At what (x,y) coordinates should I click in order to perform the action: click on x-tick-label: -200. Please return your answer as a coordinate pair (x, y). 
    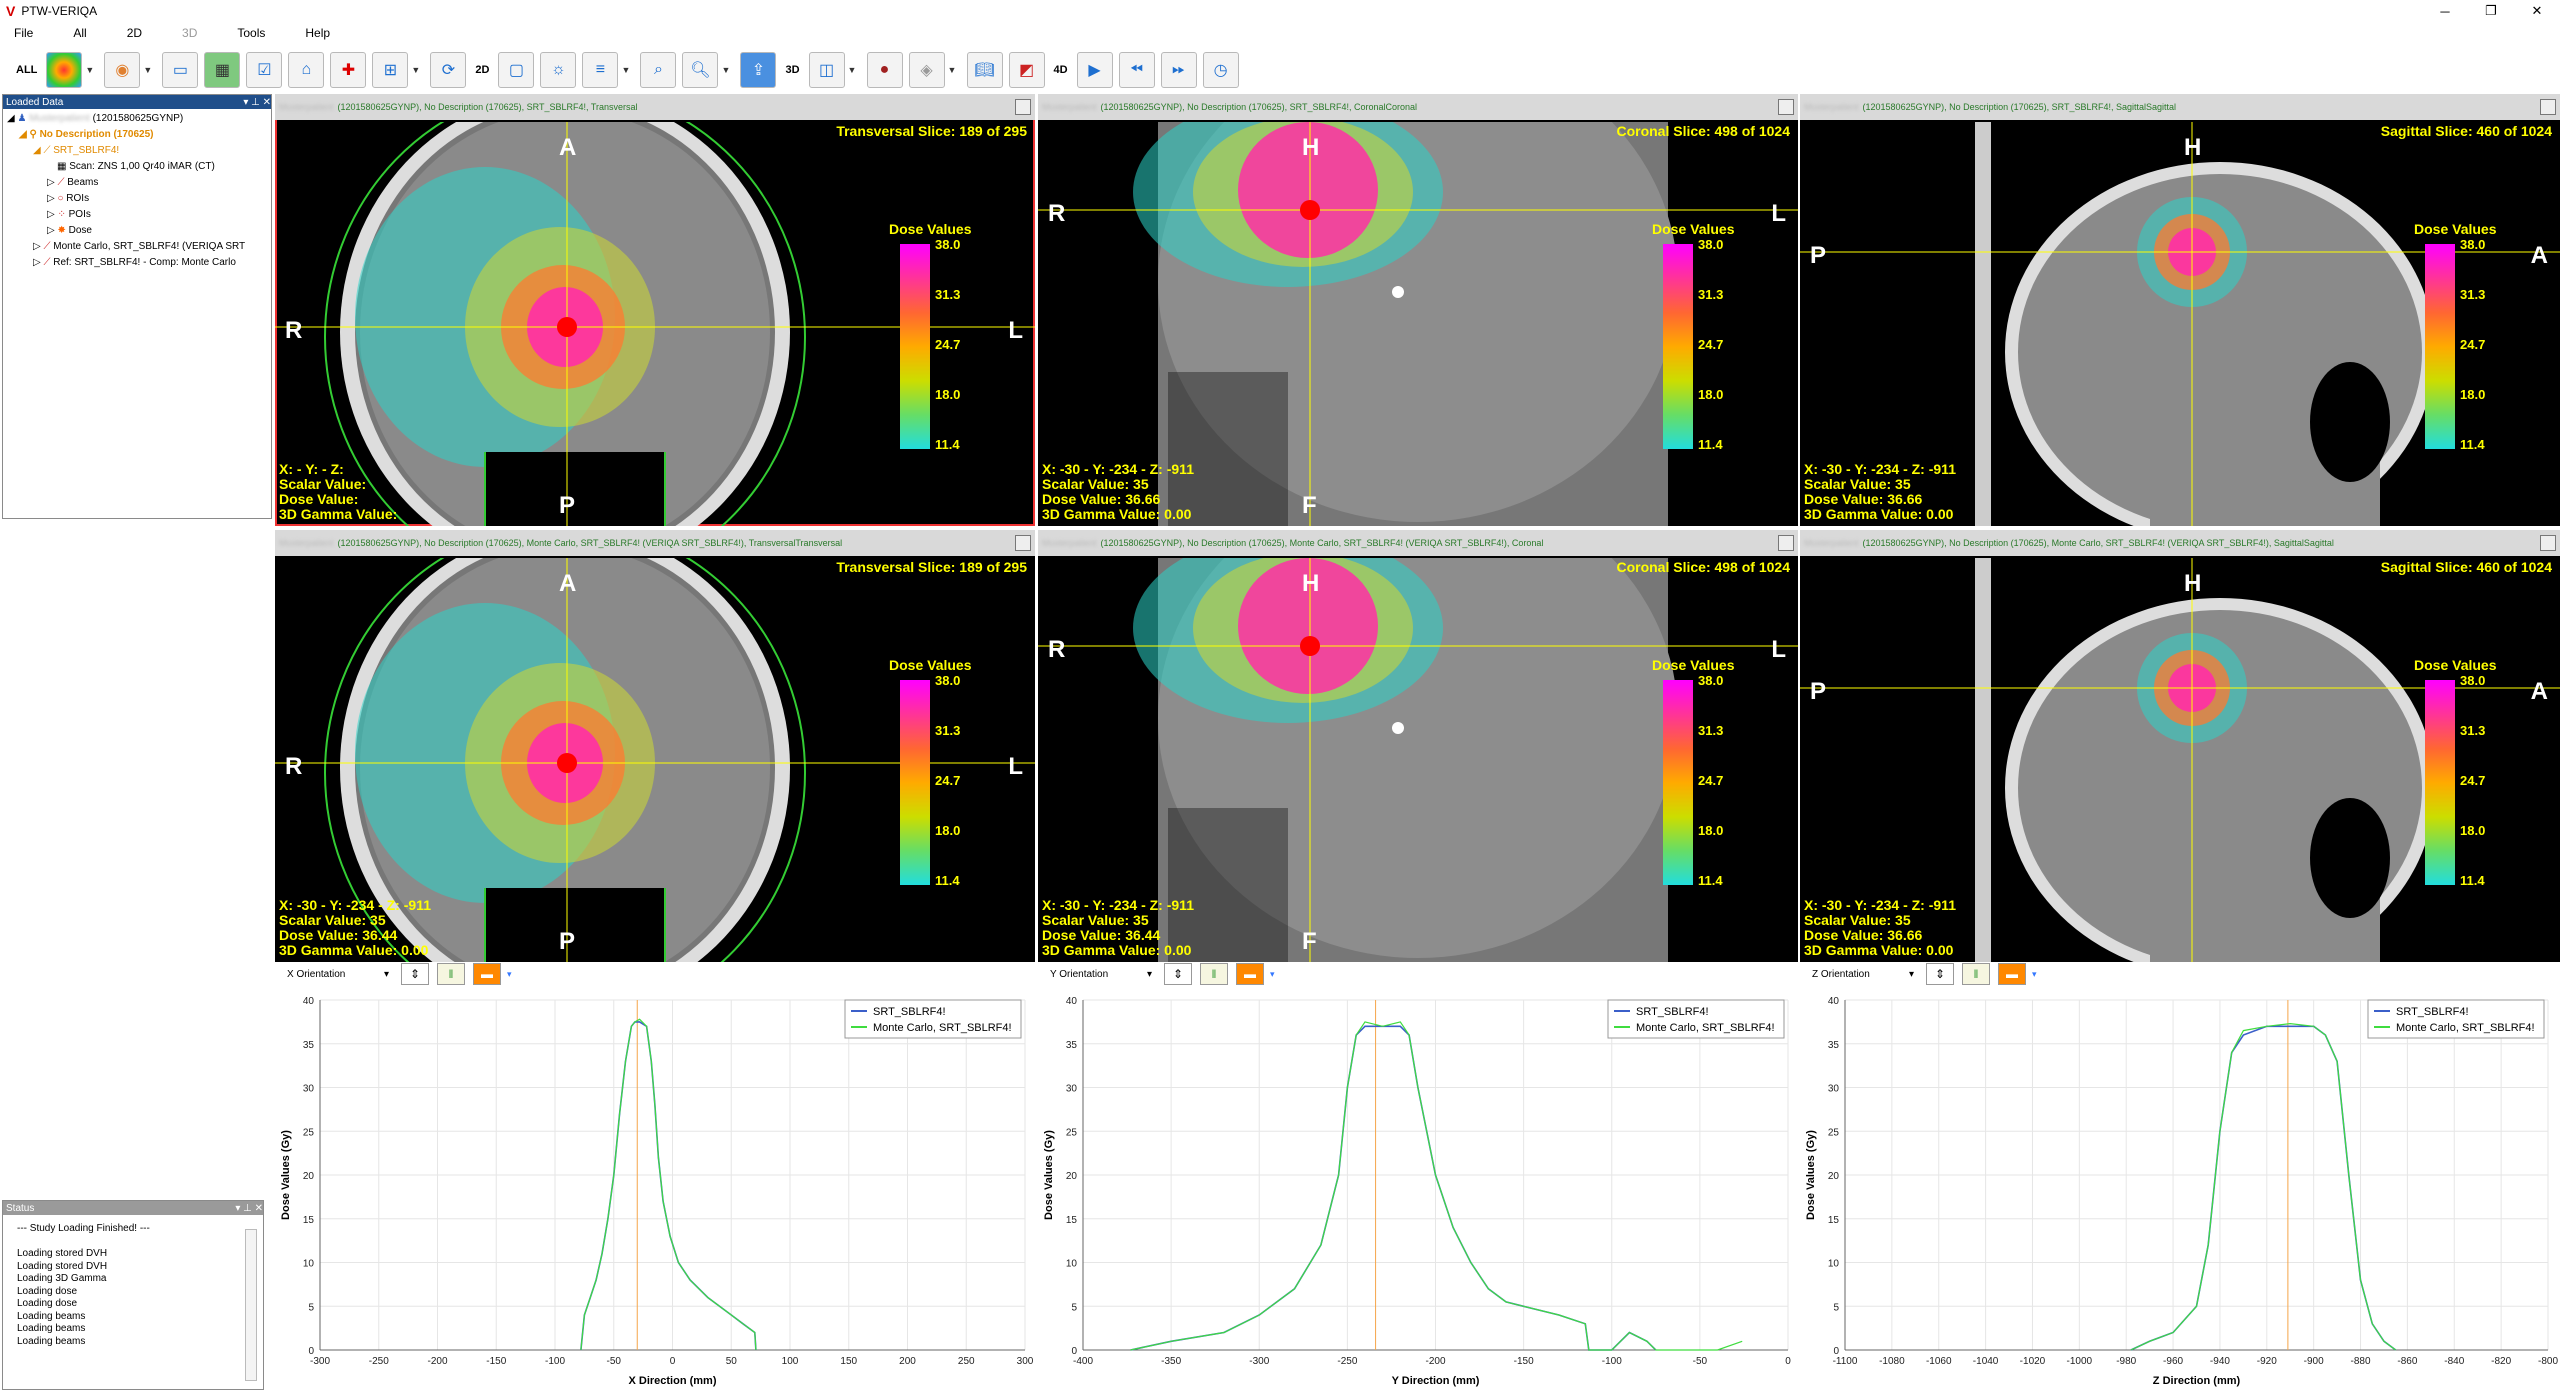
    Looking at the image, I should click on (437, 1361).